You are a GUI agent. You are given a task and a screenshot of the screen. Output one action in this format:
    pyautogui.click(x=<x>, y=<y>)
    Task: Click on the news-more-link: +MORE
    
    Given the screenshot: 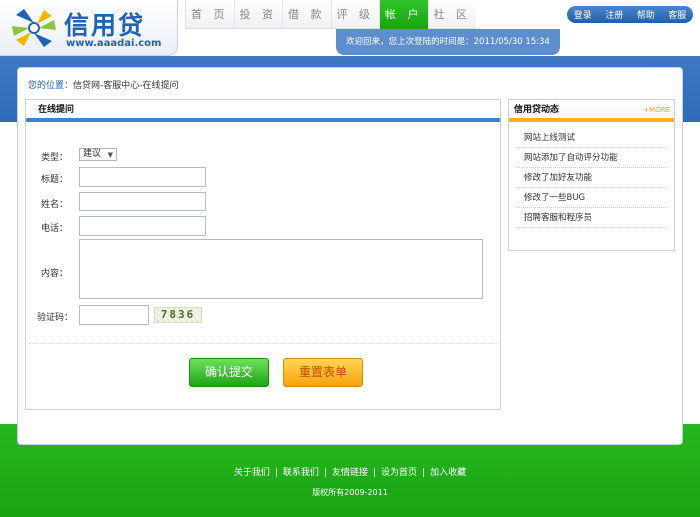 What is the action you would take?
    pyautogui.click(x=656, y=110)
    